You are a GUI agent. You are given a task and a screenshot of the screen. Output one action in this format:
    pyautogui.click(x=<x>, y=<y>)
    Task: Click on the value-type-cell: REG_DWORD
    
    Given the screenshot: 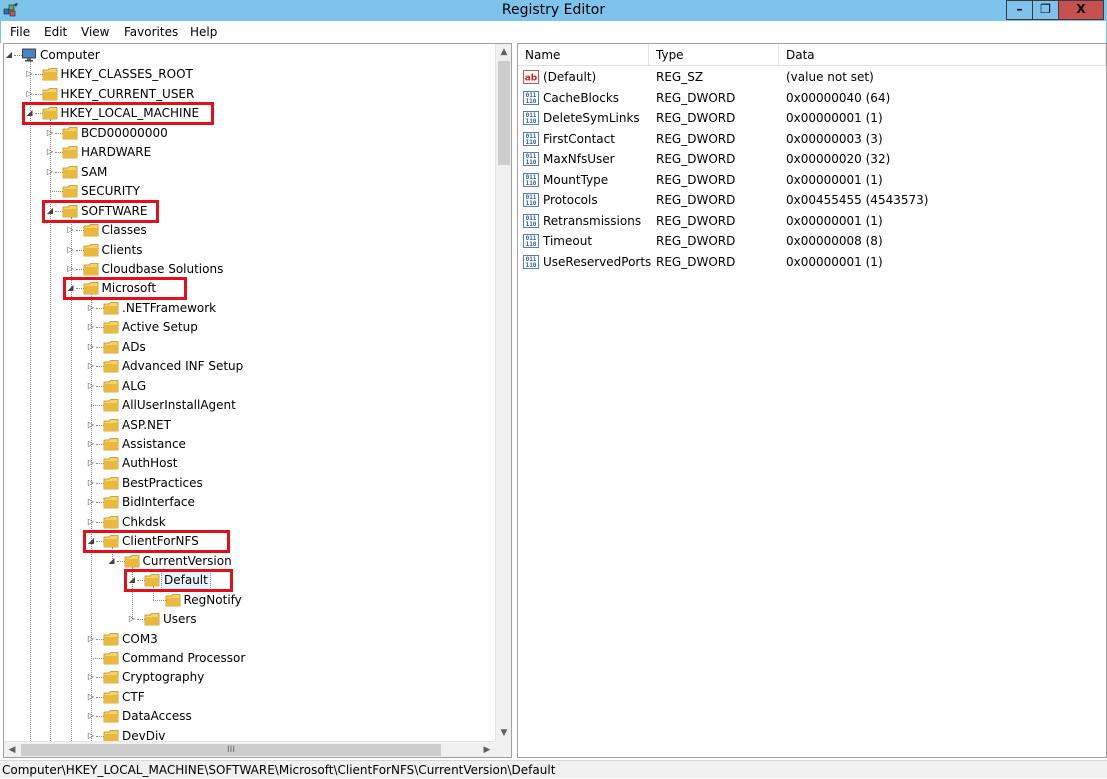 What is the action you would take?
    pyautogui.click(x=696, y=138)
    